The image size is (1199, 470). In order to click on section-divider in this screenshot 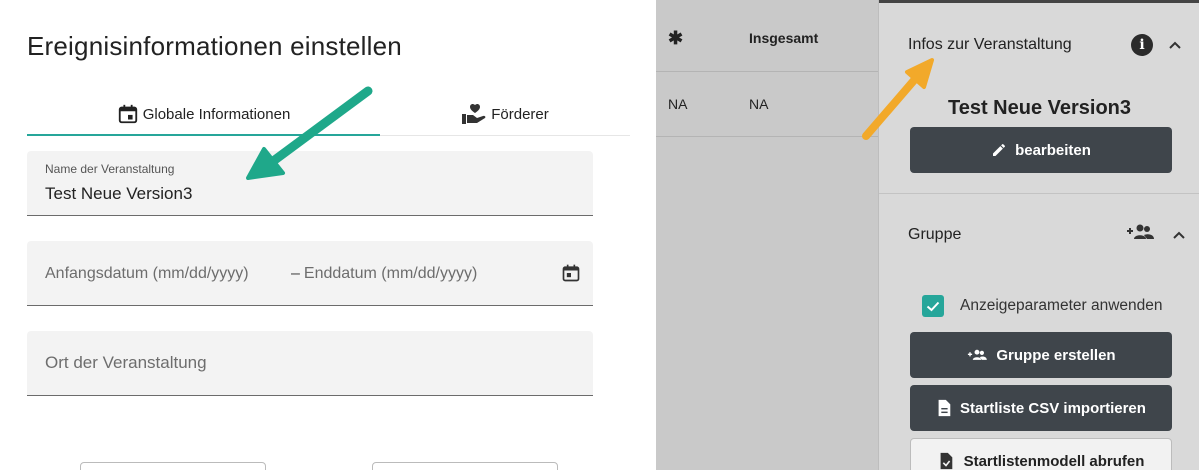, I will do `click(1039, 193)`.